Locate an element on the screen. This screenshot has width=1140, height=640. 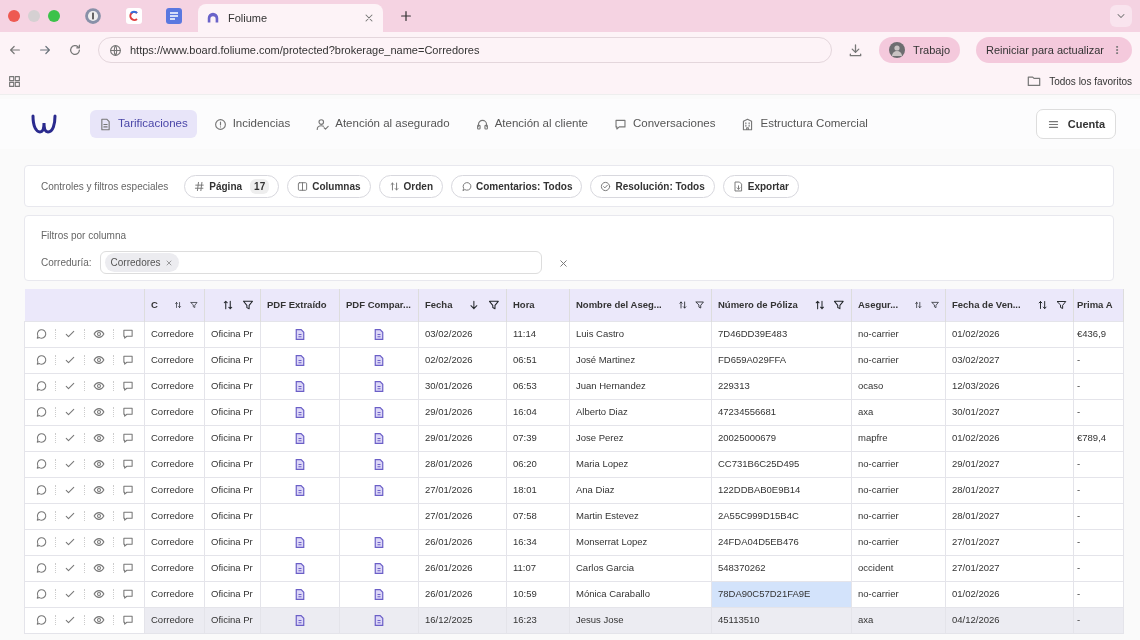
column-header: PDF Extraído is located at coordinates (300, 305).